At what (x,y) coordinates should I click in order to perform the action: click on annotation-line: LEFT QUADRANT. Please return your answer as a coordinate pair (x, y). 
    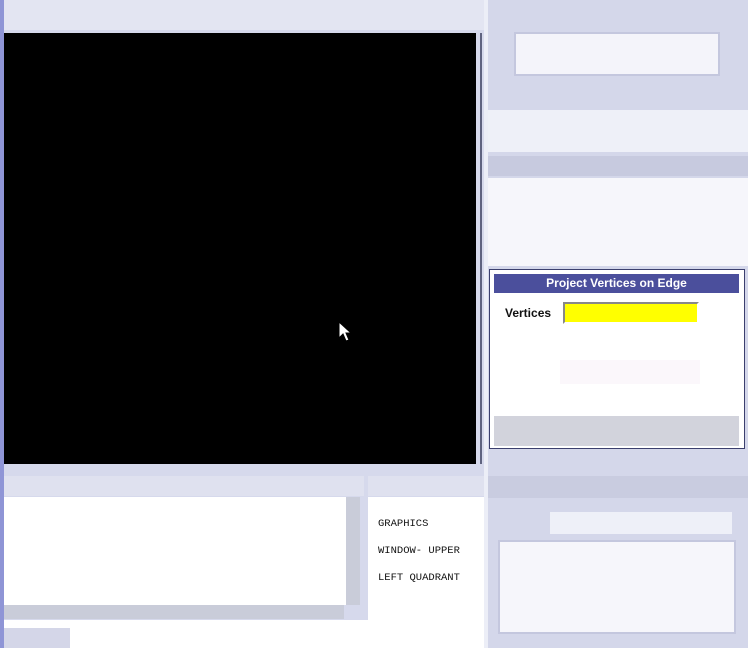
    Looking at the image, I should click on (419, 577).